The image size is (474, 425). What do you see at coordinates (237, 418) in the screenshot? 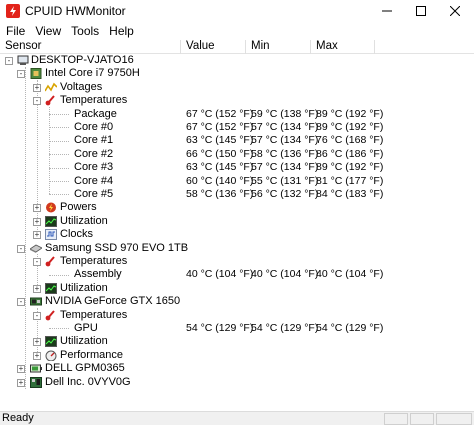
I see `status-bar: Ready` at bounding box center [237, 418].